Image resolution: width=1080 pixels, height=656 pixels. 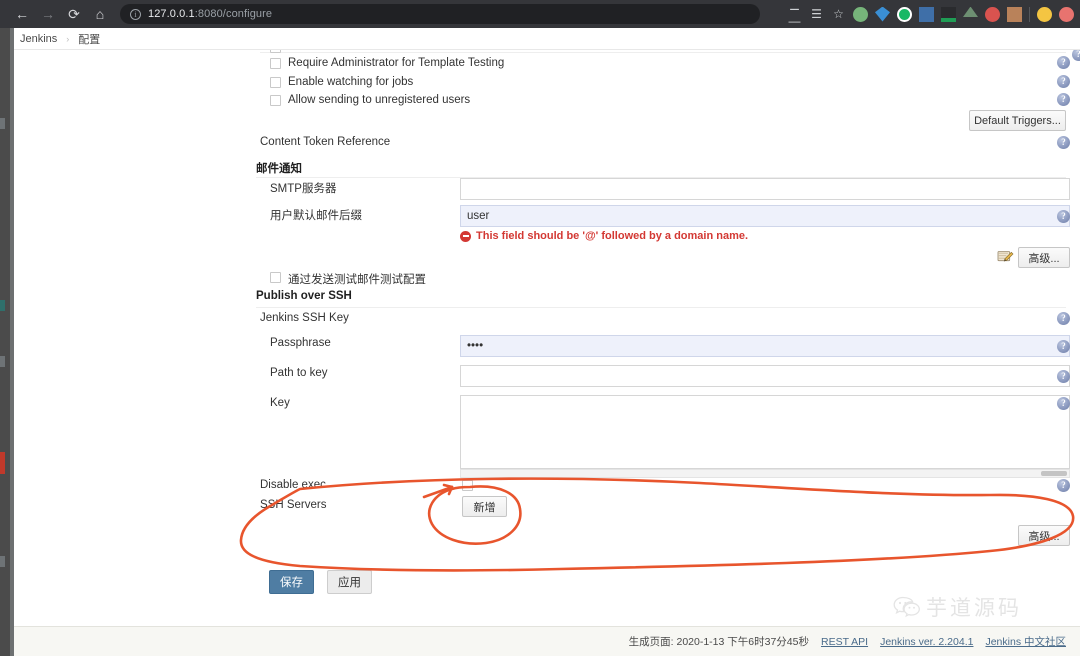 What do you see at coordinates (765, 376) in the screenshot?
I see `path-to-key-input` at bounding box center [765, 376].